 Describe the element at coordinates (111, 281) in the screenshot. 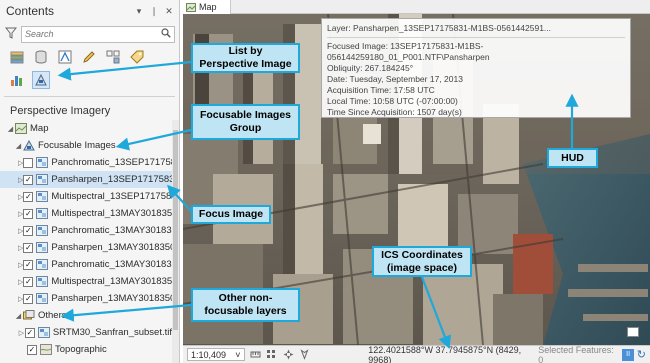

I see `tree-row-label: Multispectral_13MAY30183502-` at that location.